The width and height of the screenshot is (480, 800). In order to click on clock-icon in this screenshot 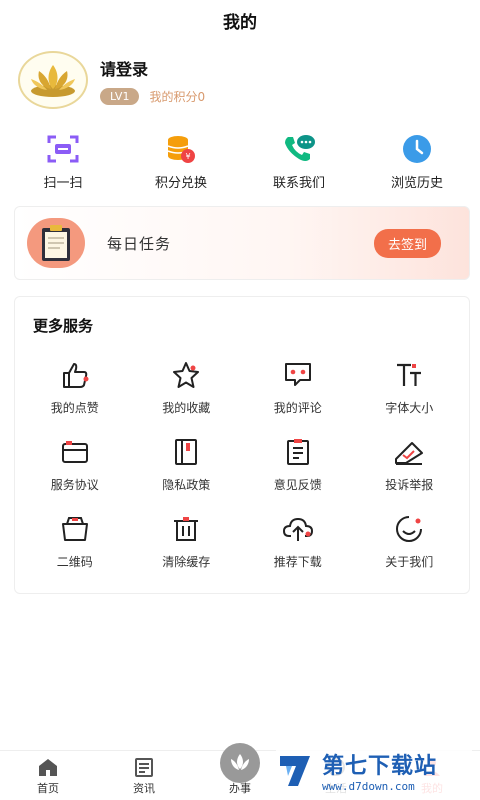, I will do `click(417, 149)`.